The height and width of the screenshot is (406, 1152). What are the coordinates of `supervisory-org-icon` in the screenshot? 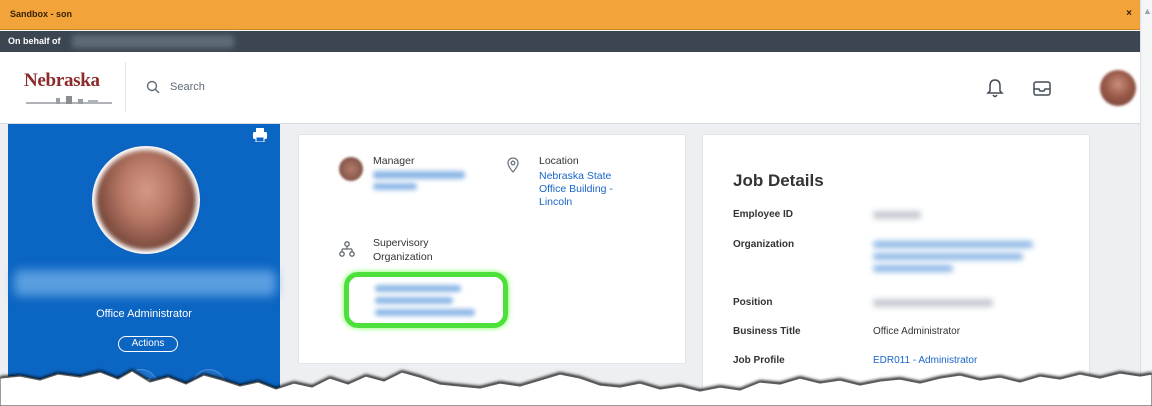 It's located at (347, 249).